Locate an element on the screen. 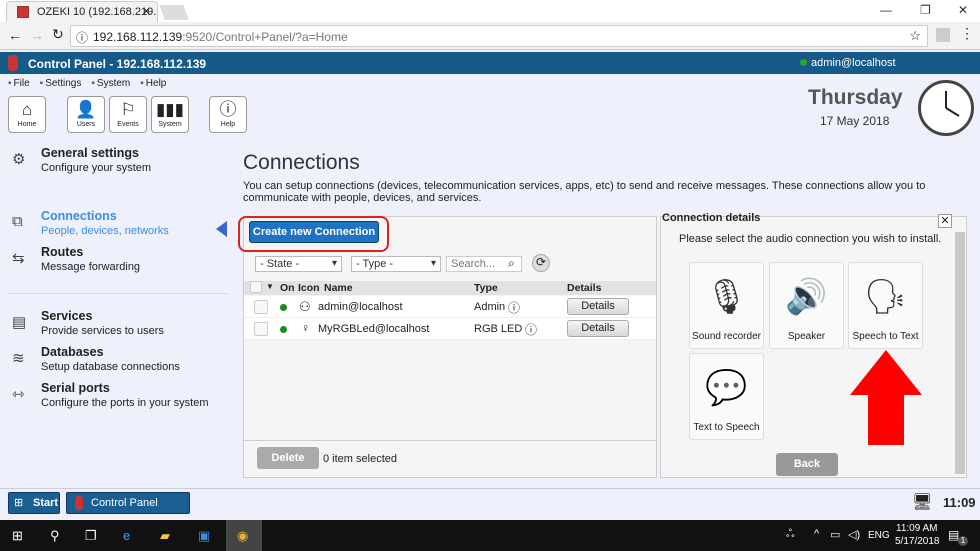  scrollbar is located at coordinates (960, 353).